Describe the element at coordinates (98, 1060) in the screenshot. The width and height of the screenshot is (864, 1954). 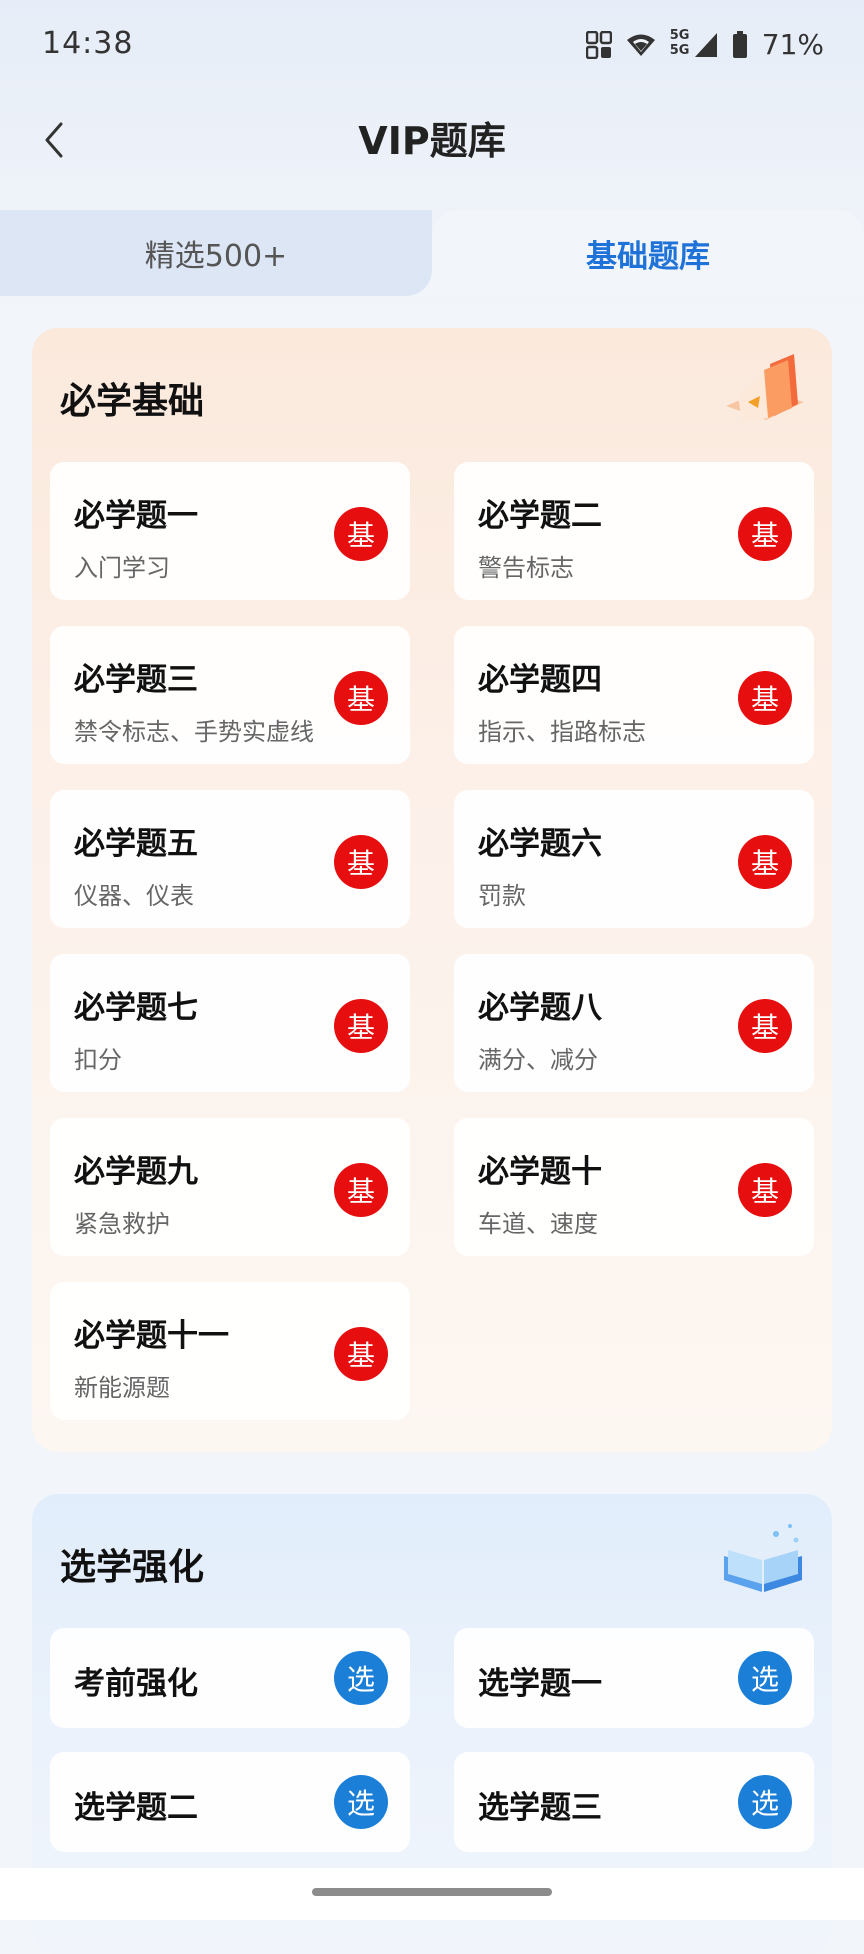
I see `card-subtitle: 扣分` at that location.